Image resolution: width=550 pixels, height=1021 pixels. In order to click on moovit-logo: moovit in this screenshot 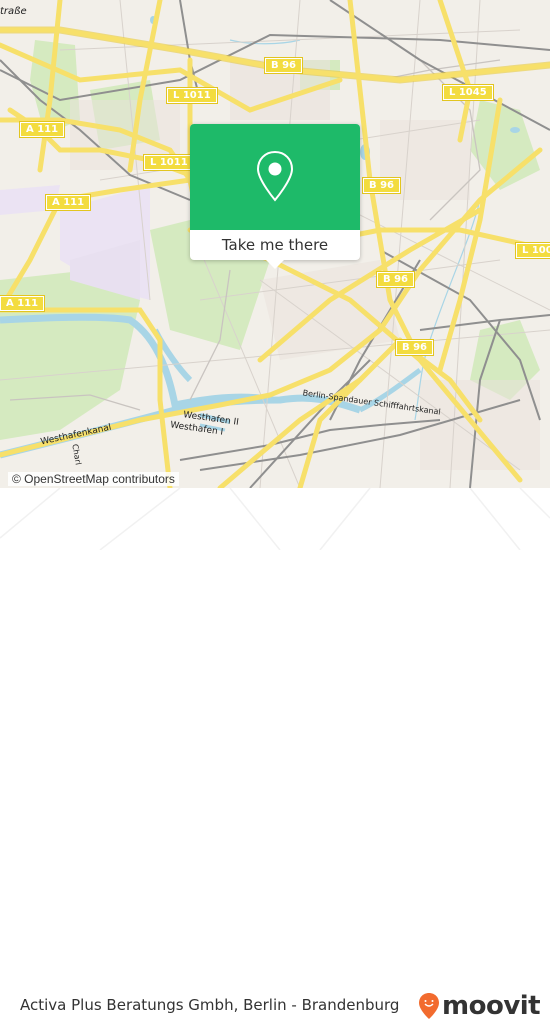, I will do `click(479, 1006)`.